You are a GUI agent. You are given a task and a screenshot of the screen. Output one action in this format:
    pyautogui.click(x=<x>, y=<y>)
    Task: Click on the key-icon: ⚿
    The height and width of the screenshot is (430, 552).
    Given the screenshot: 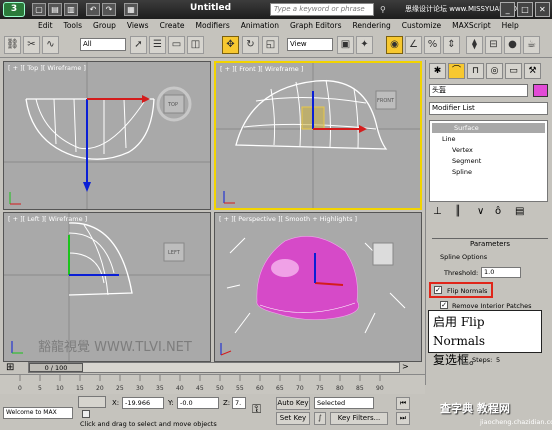 What is the action you would take?
    pyautogui.click(x=256, y=409)
    